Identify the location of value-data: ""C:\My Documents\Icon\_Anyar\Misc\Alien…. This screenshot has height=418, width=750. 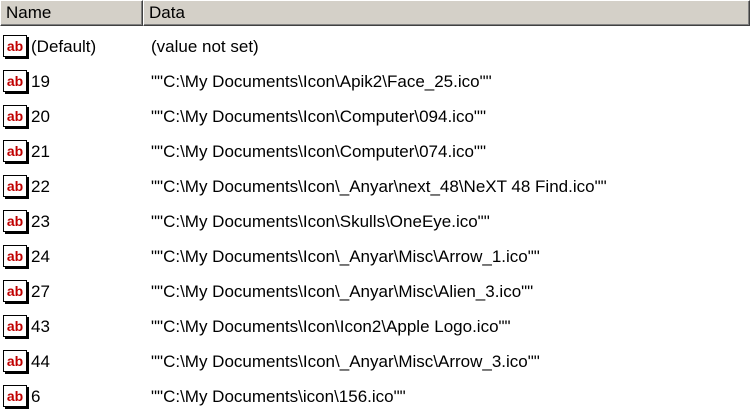
(342, 291).